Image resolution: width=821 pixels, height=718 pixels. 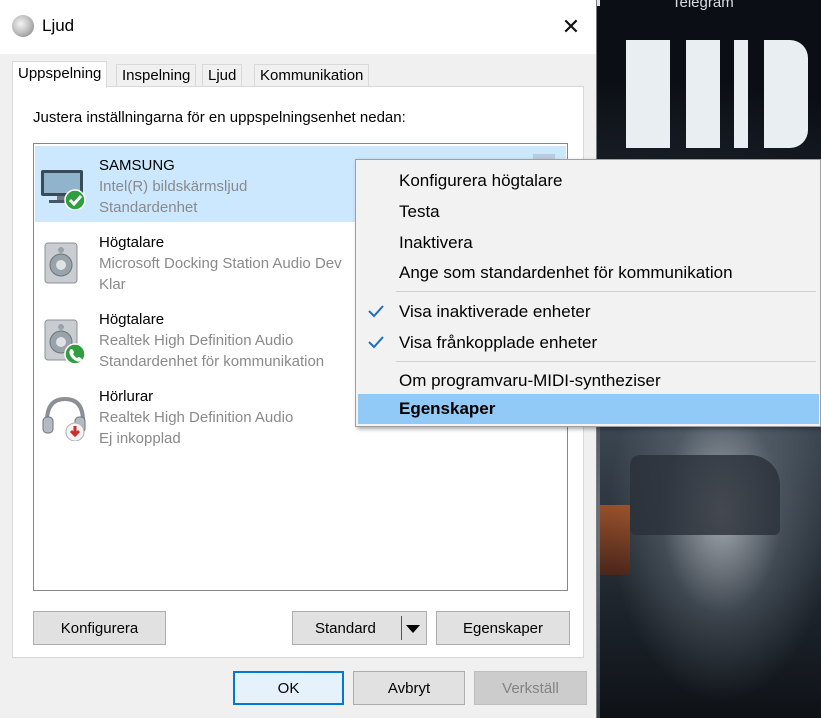 What do you see at coordinates (413, 629) in the screenshot?
I see `chevron-down-icon` at bounding box center [413, 629].